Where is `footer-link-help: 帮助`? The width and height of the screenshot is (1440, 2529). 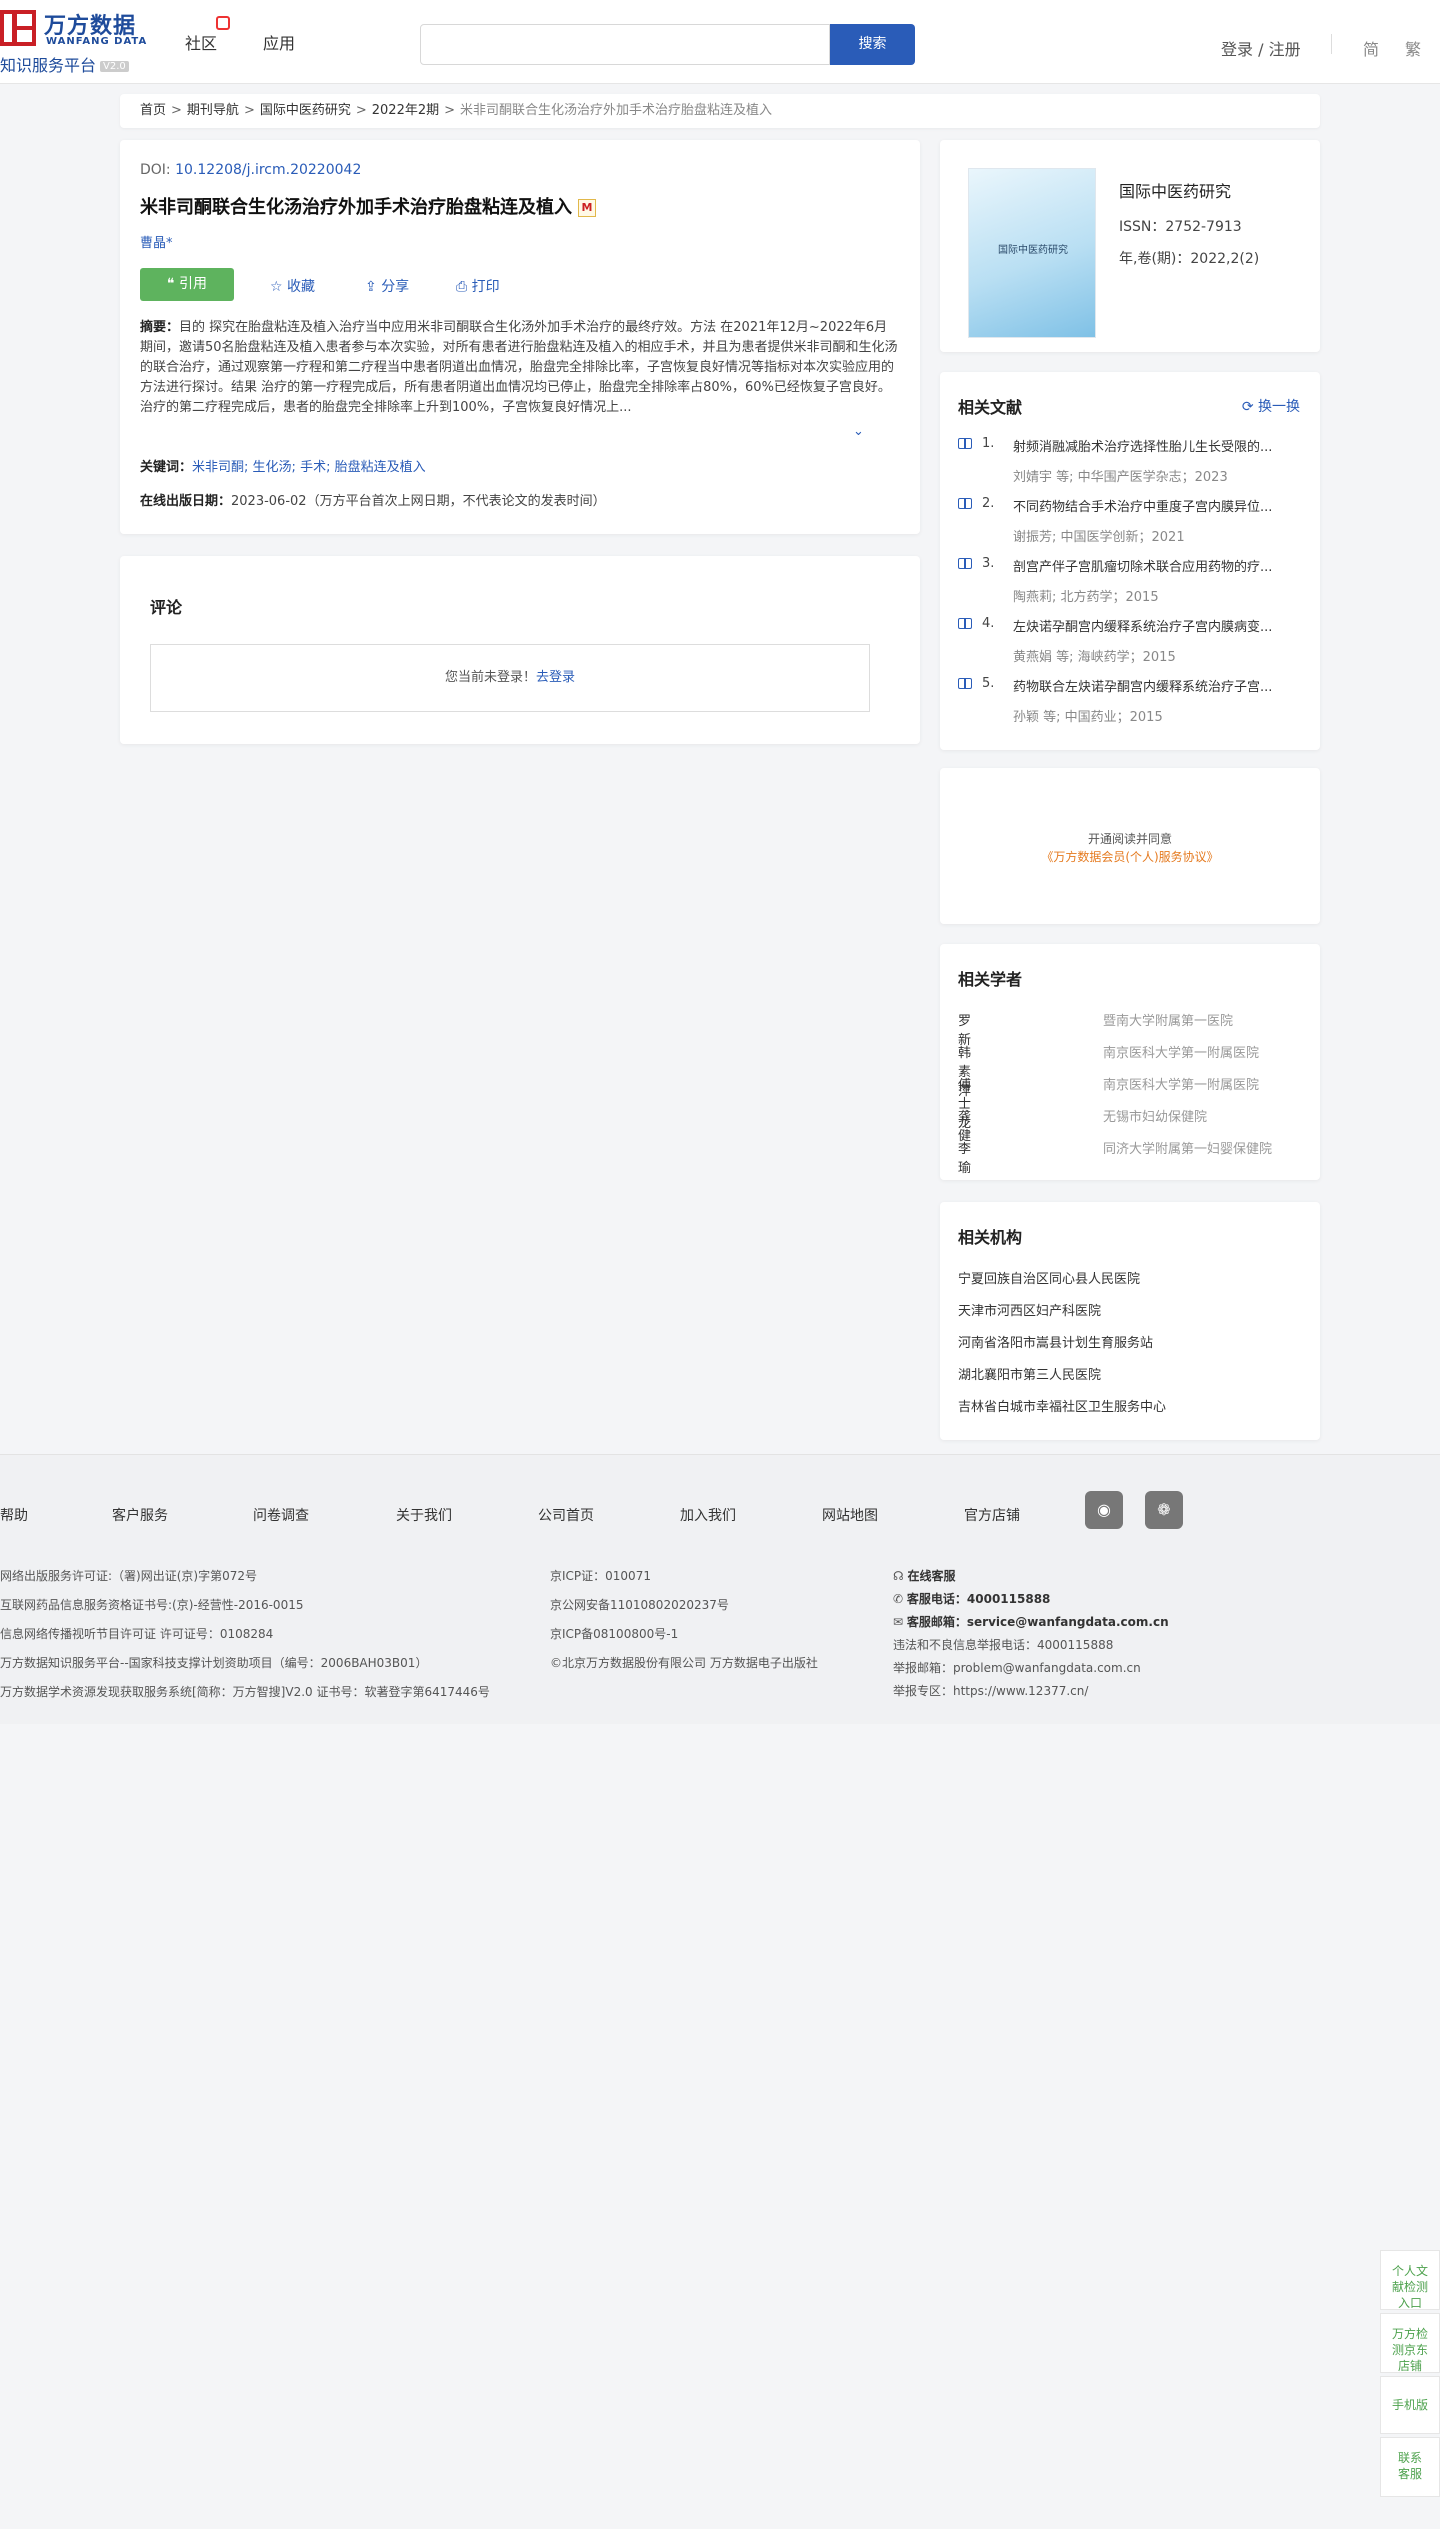
footer-link-help: 帮助 is located at coordinates (14, 1515).